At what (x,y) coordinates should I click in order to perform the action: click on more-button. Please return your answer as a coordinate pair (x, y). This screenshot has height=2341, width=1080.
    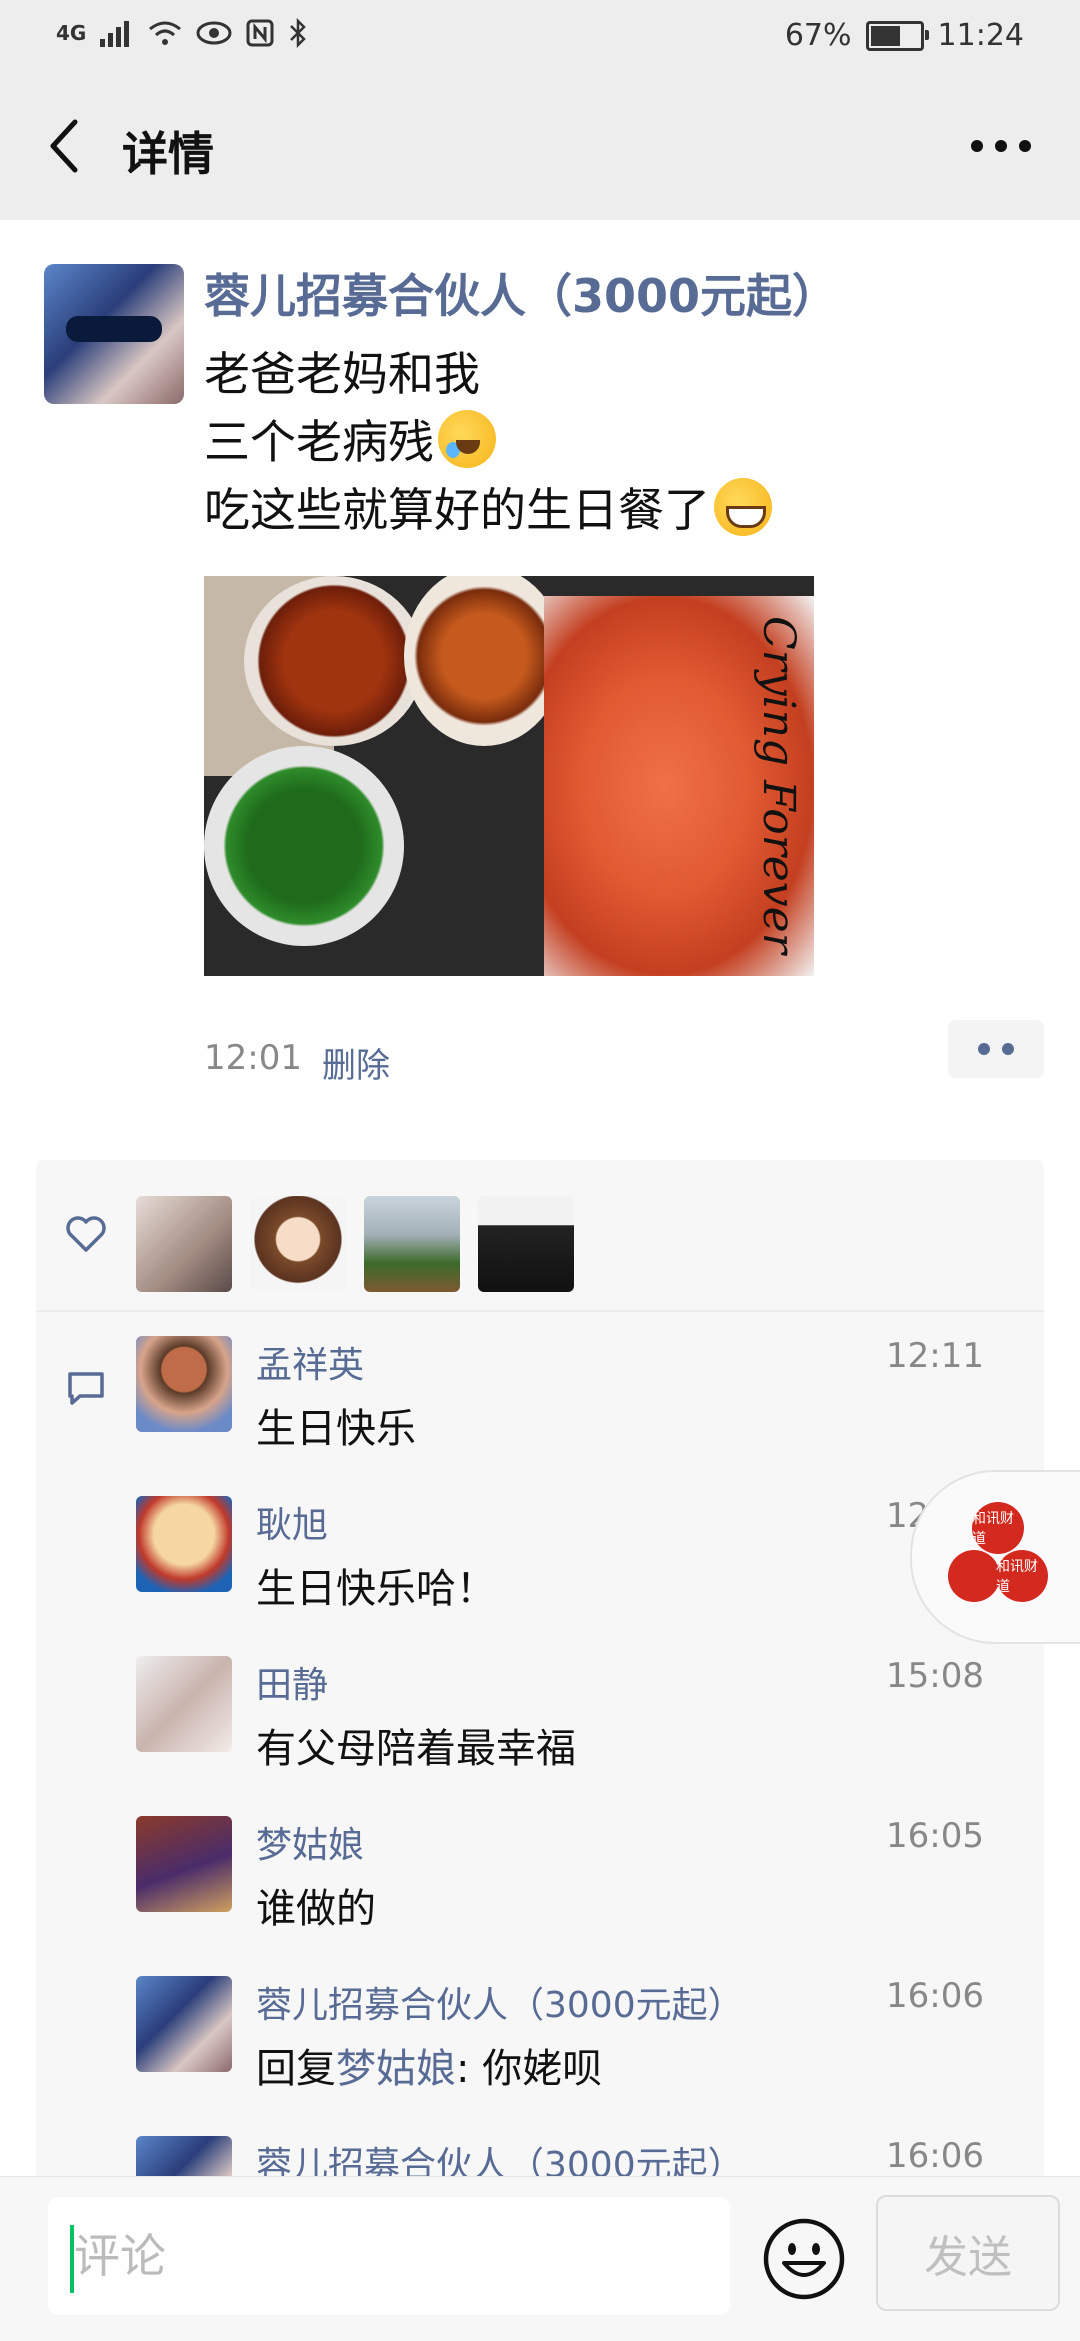
    Looking at the image, I should click on (1001, 146).